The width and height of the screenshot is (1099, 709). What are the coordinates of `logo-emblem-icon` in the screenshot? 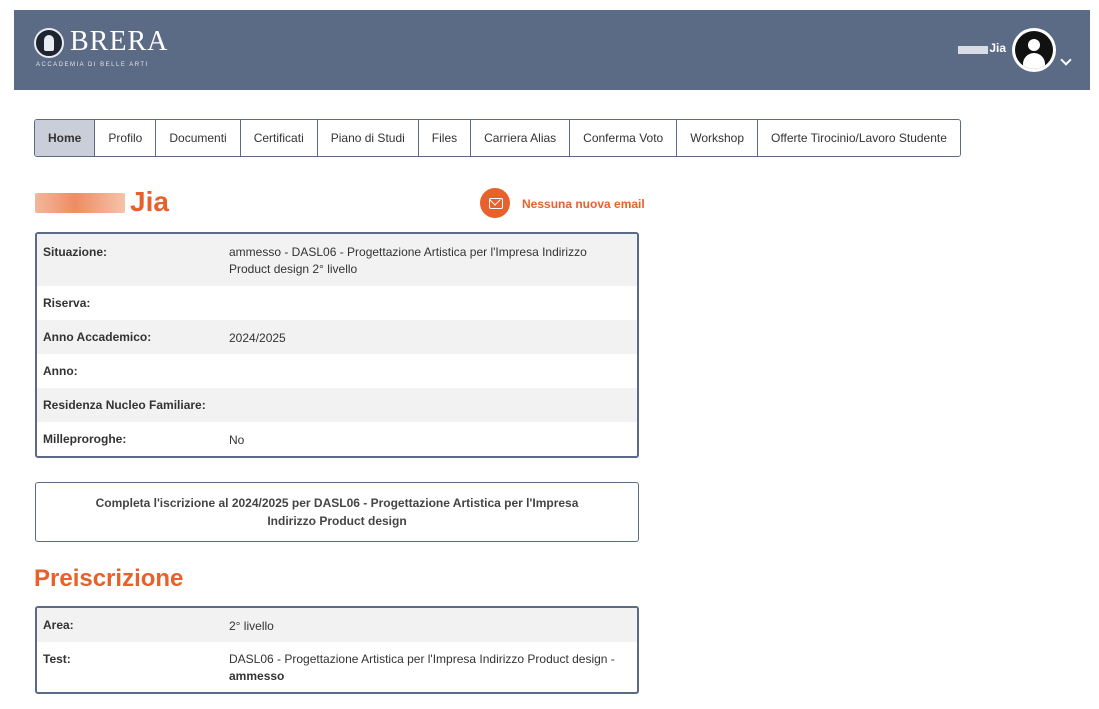 It's located at (49, 43).